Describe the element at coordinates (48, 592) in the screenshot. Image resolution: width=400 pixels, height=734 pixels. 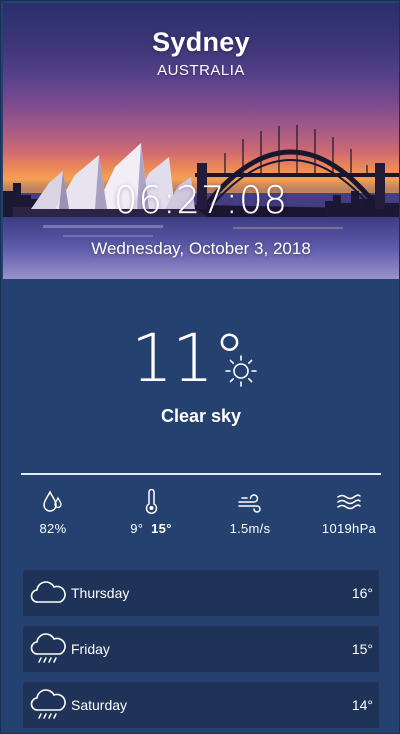
I see `cloud-icon` at that location.